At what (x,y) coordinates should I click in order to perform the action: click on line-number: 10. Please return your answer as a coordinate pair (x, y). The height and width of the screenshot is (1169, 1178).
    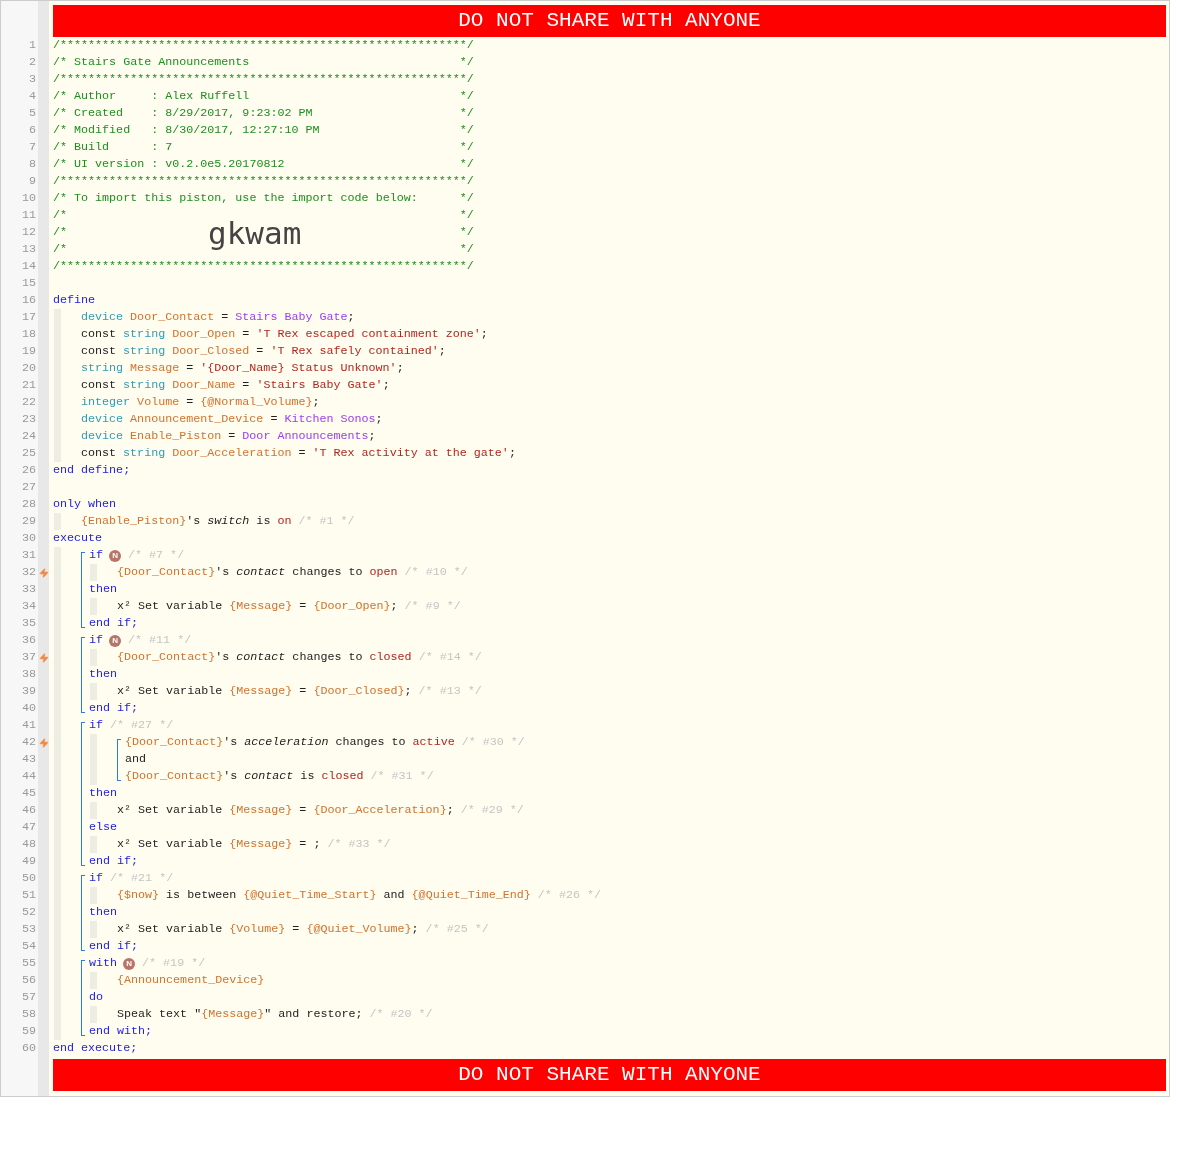
    Looking at the image, I should click on (19, 198).